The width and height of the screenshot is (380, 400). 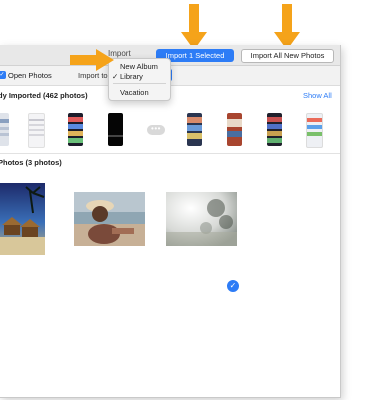 I want to click on show-all-link: Show All, so click(x=317, y=95).